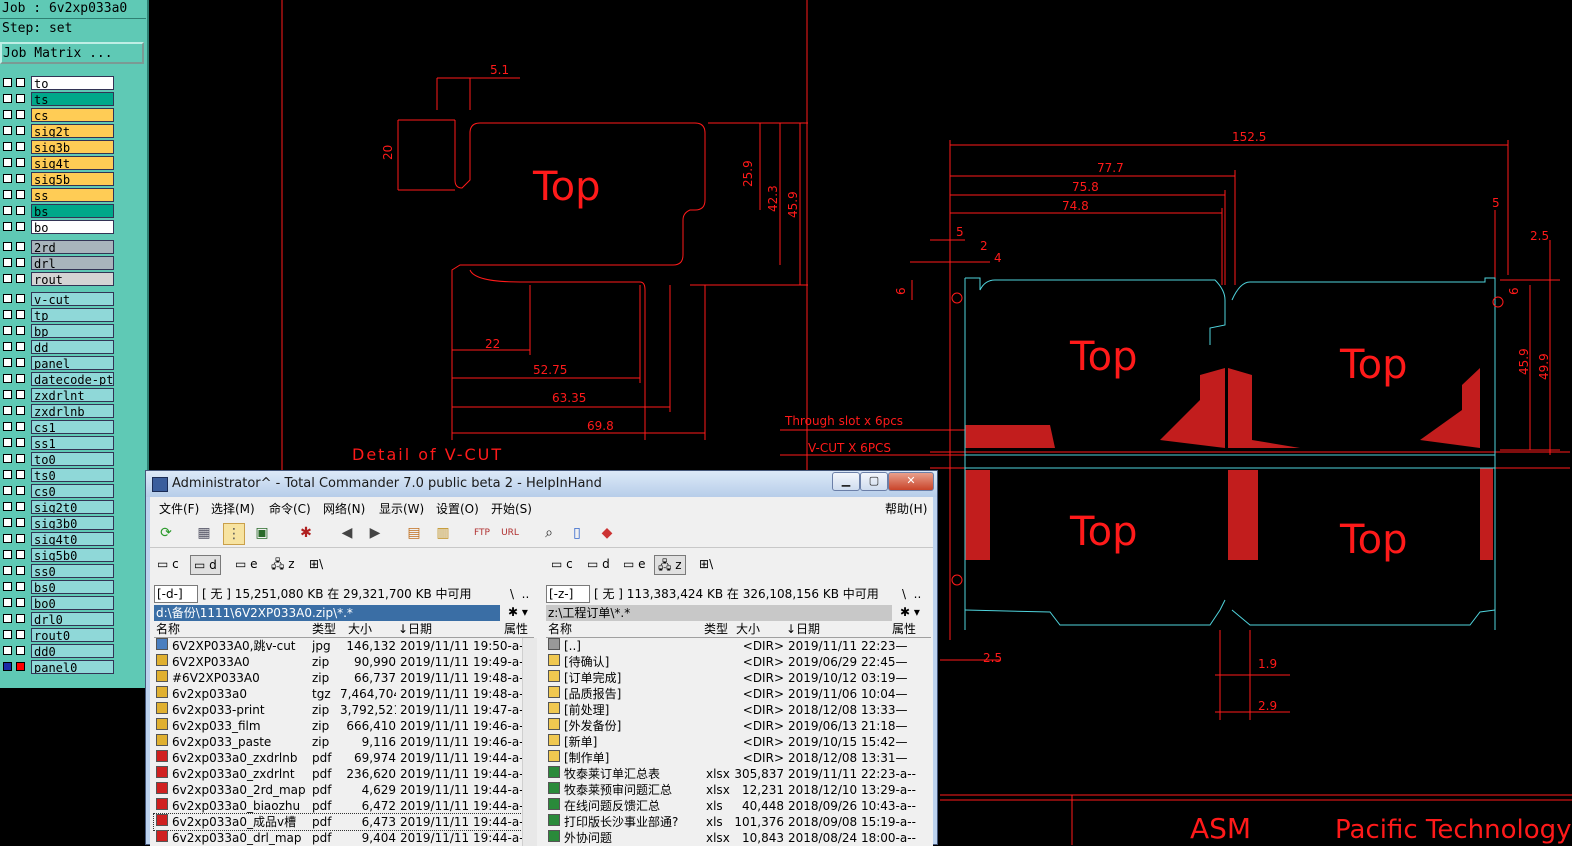 This screenshot has height=846, width=1572. I want to click on file-row: [订单完成] <DIR> 2019/10/12 03:19—, so click(730, 678).